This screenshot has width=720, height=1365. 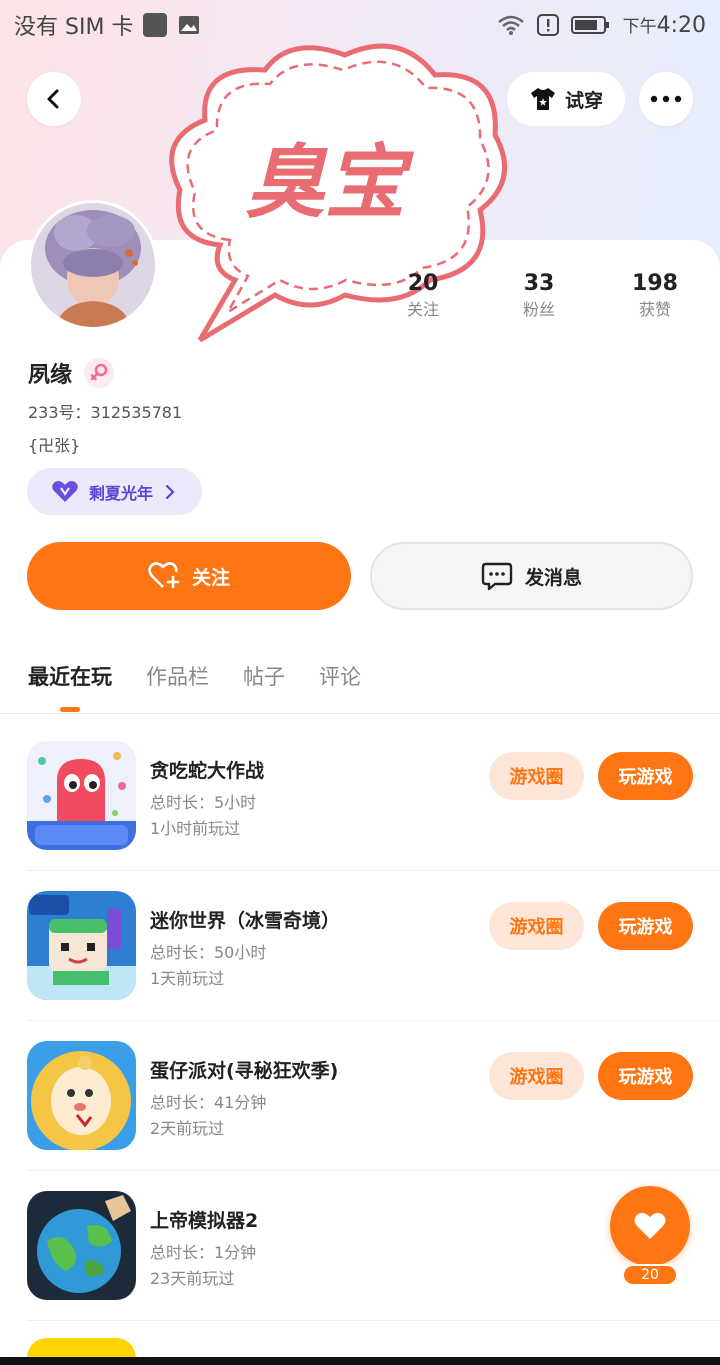 I want to click on gallery-icon, so click(x=189, y=25).